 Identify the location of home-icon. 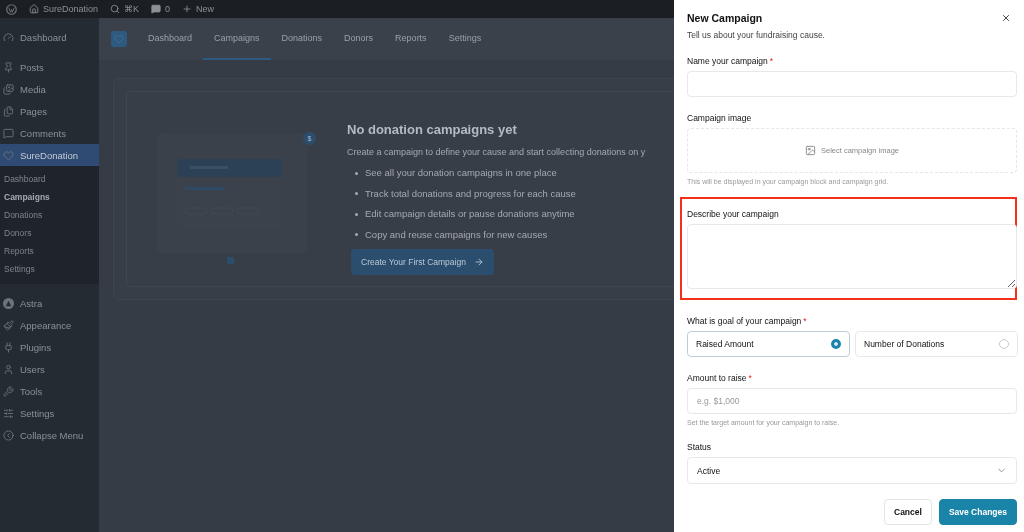
(34, 9).